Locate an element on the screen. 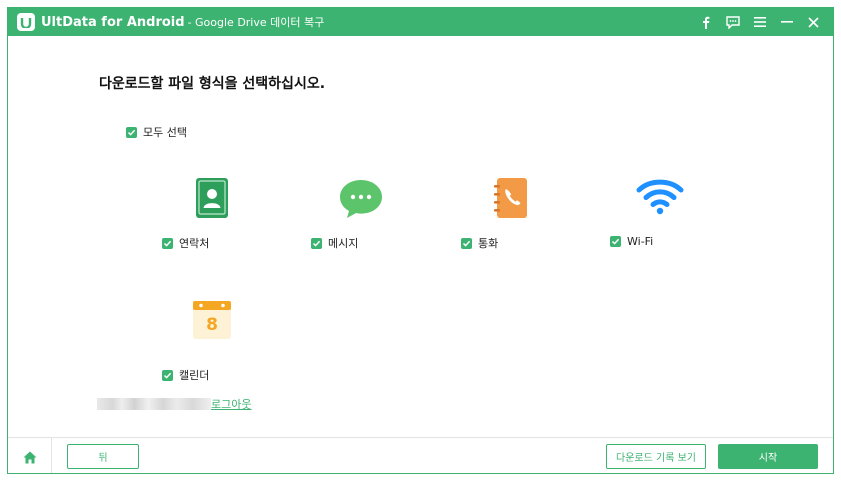 This screenshot has height=481, width=841. contacts-icon is located at coordinates (212, 200).